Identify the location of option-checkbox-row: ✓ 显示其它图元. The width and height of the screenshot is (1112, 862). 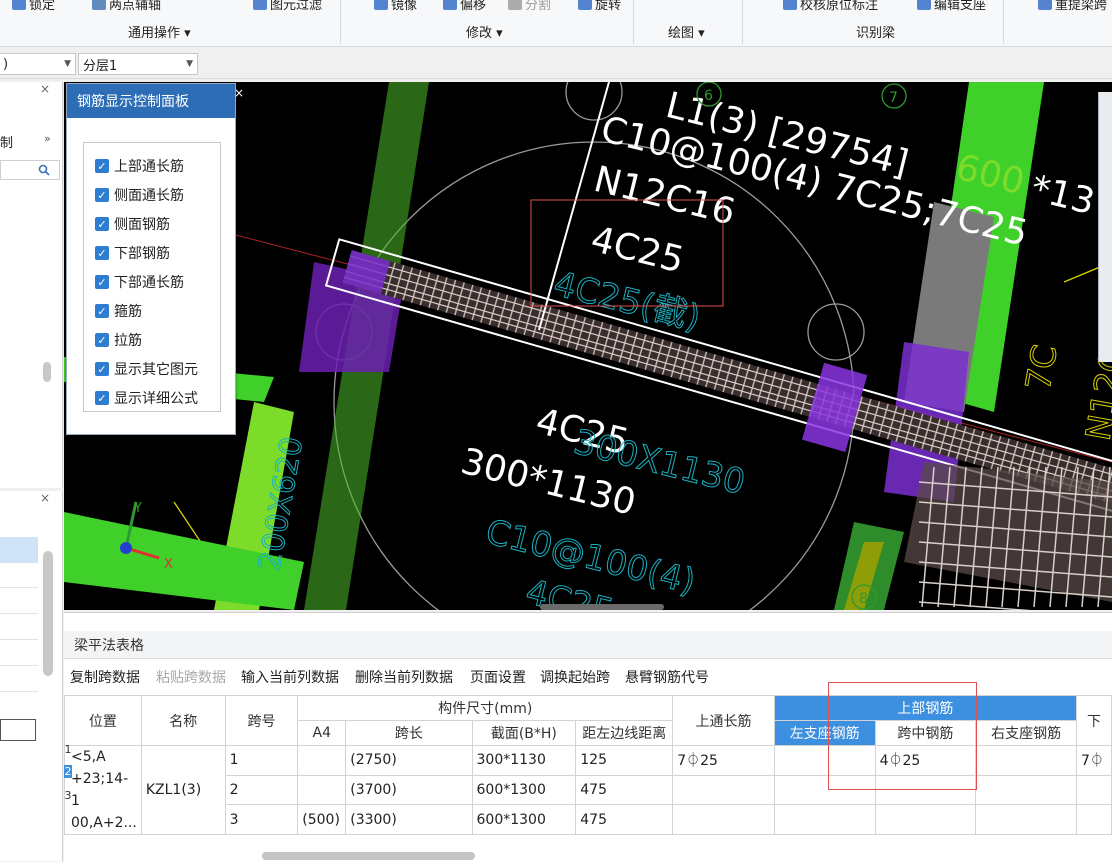
(146, 369).